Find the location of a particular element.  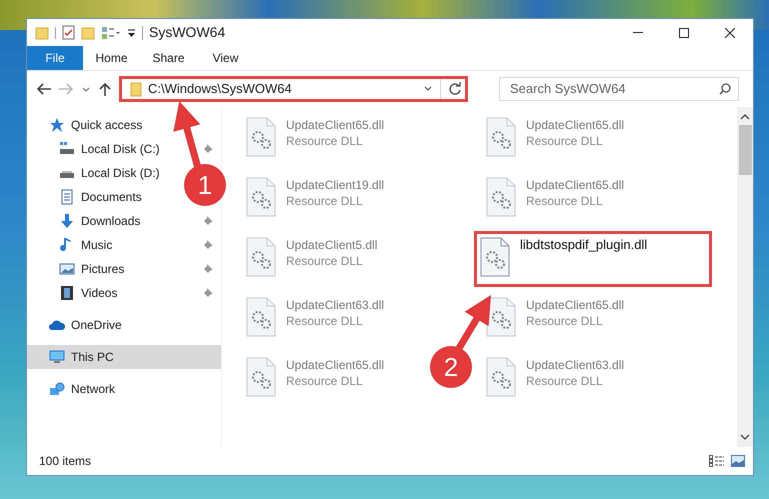

sidebar-item: Network is located at coordinates (124, 389).